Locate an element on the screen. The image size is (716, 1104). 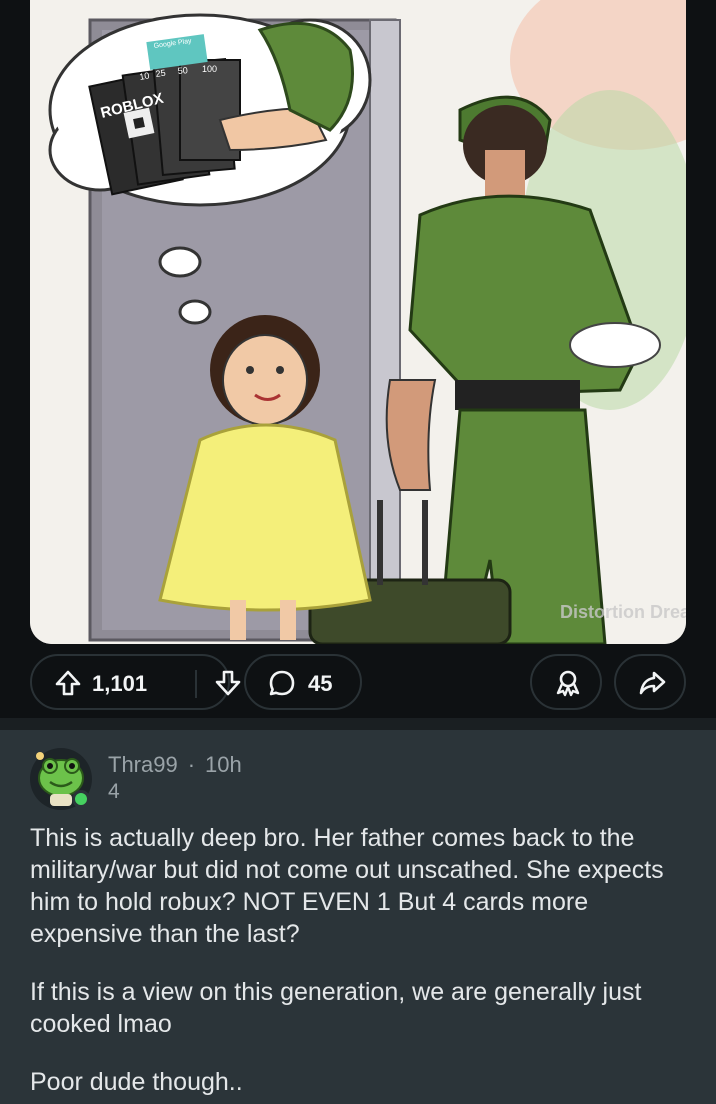
comment-username: Thra99 is located at coordinates (143, 765).